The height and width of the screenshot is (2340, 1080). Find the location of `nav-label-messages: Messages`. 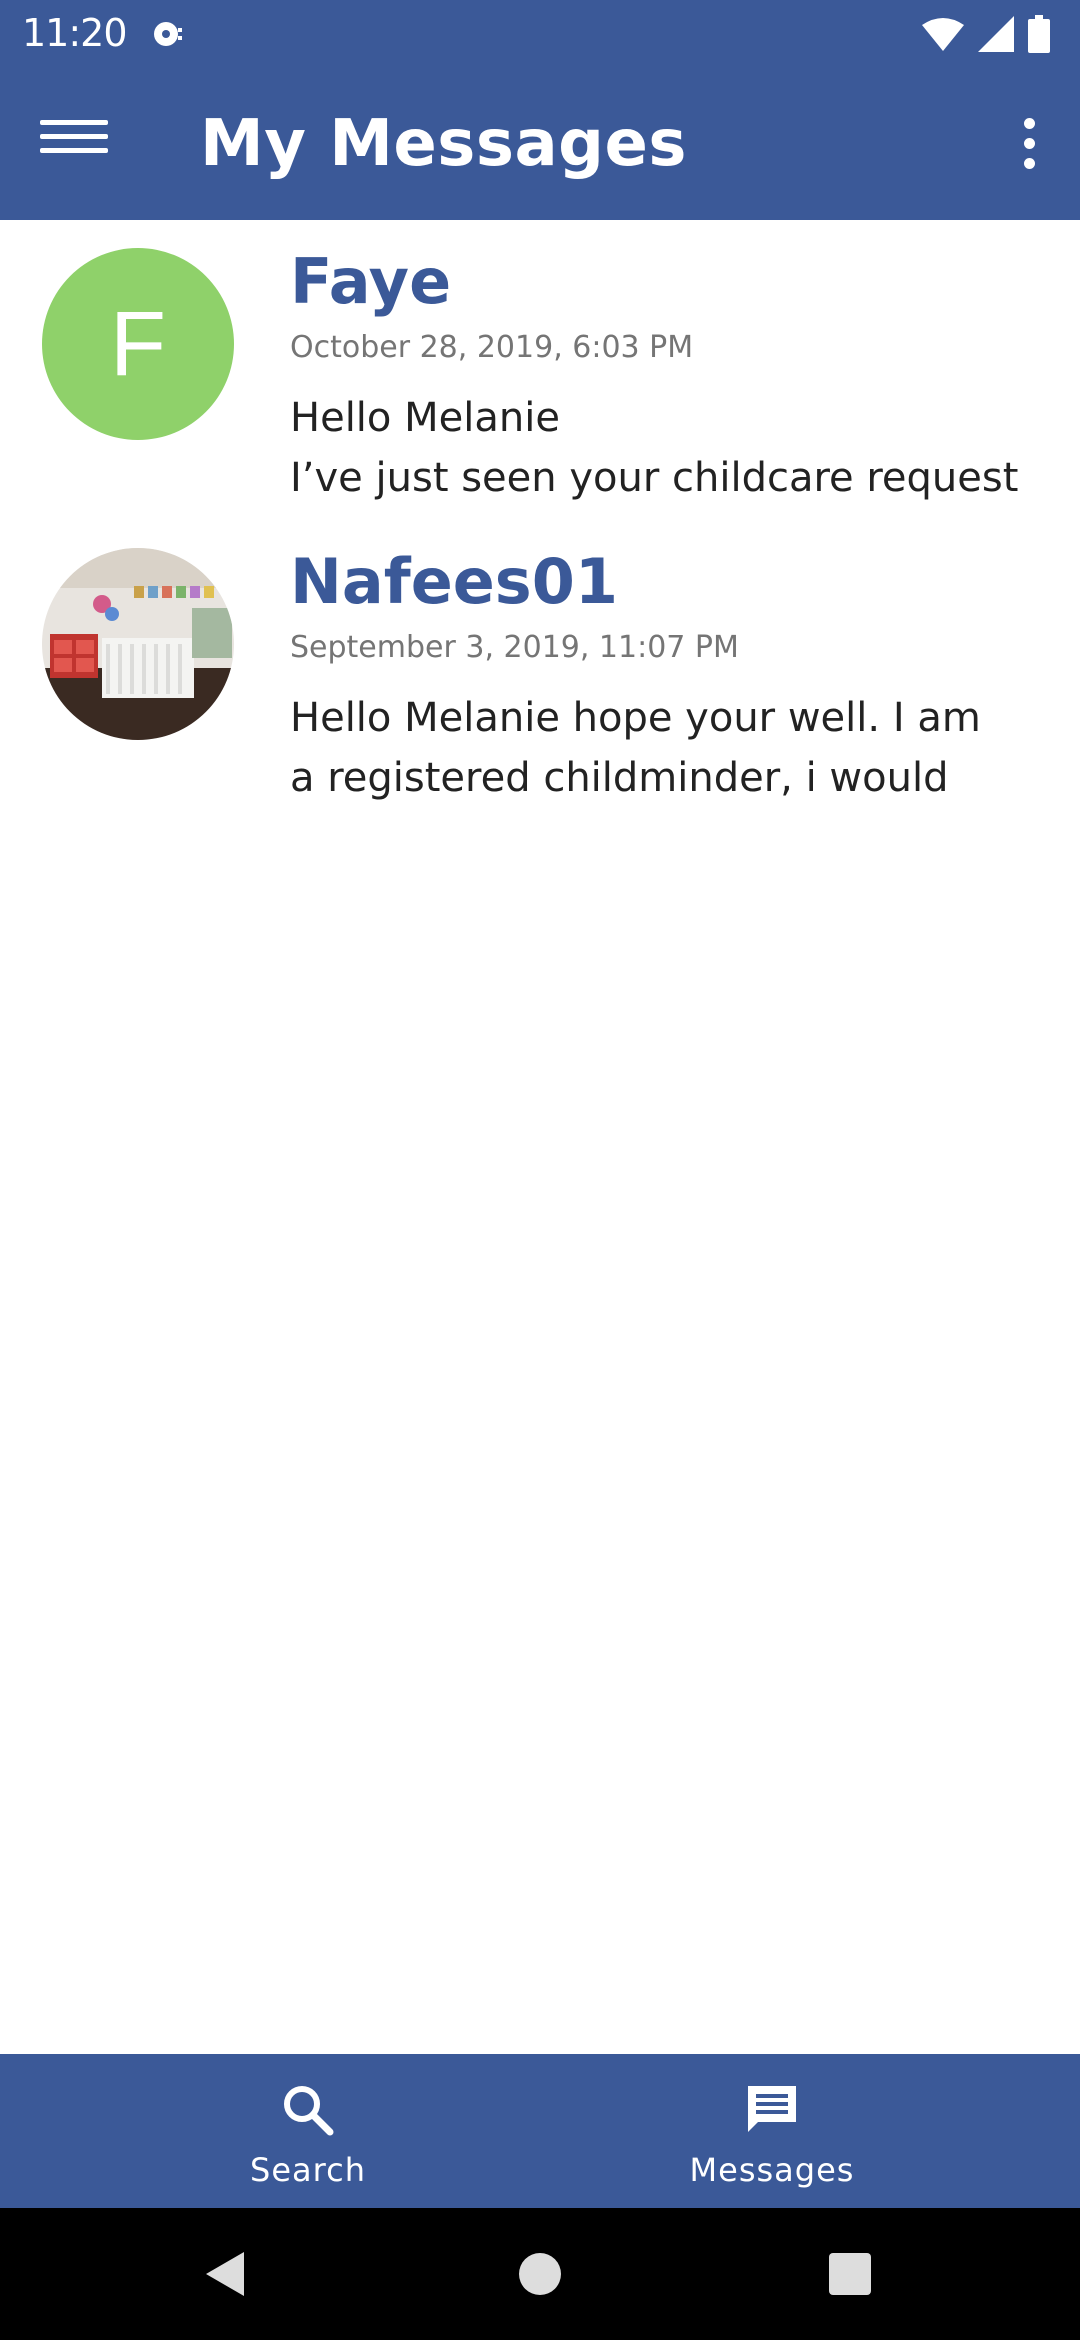

nav-label-messages: Messages is located at coordinates (772, 2170).